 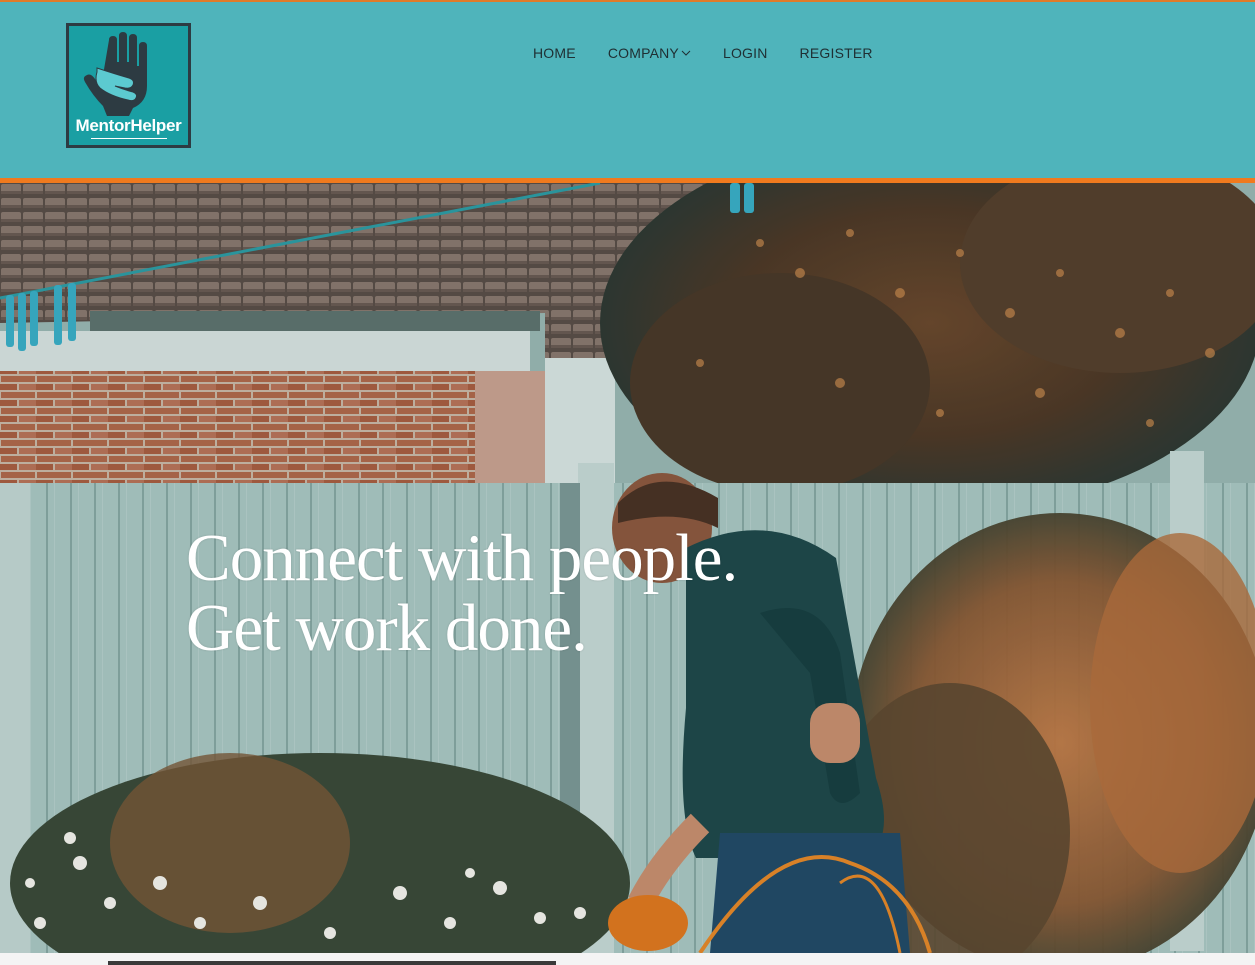 I want to click on bottom-strip-dark, so click(x=332, y=963).